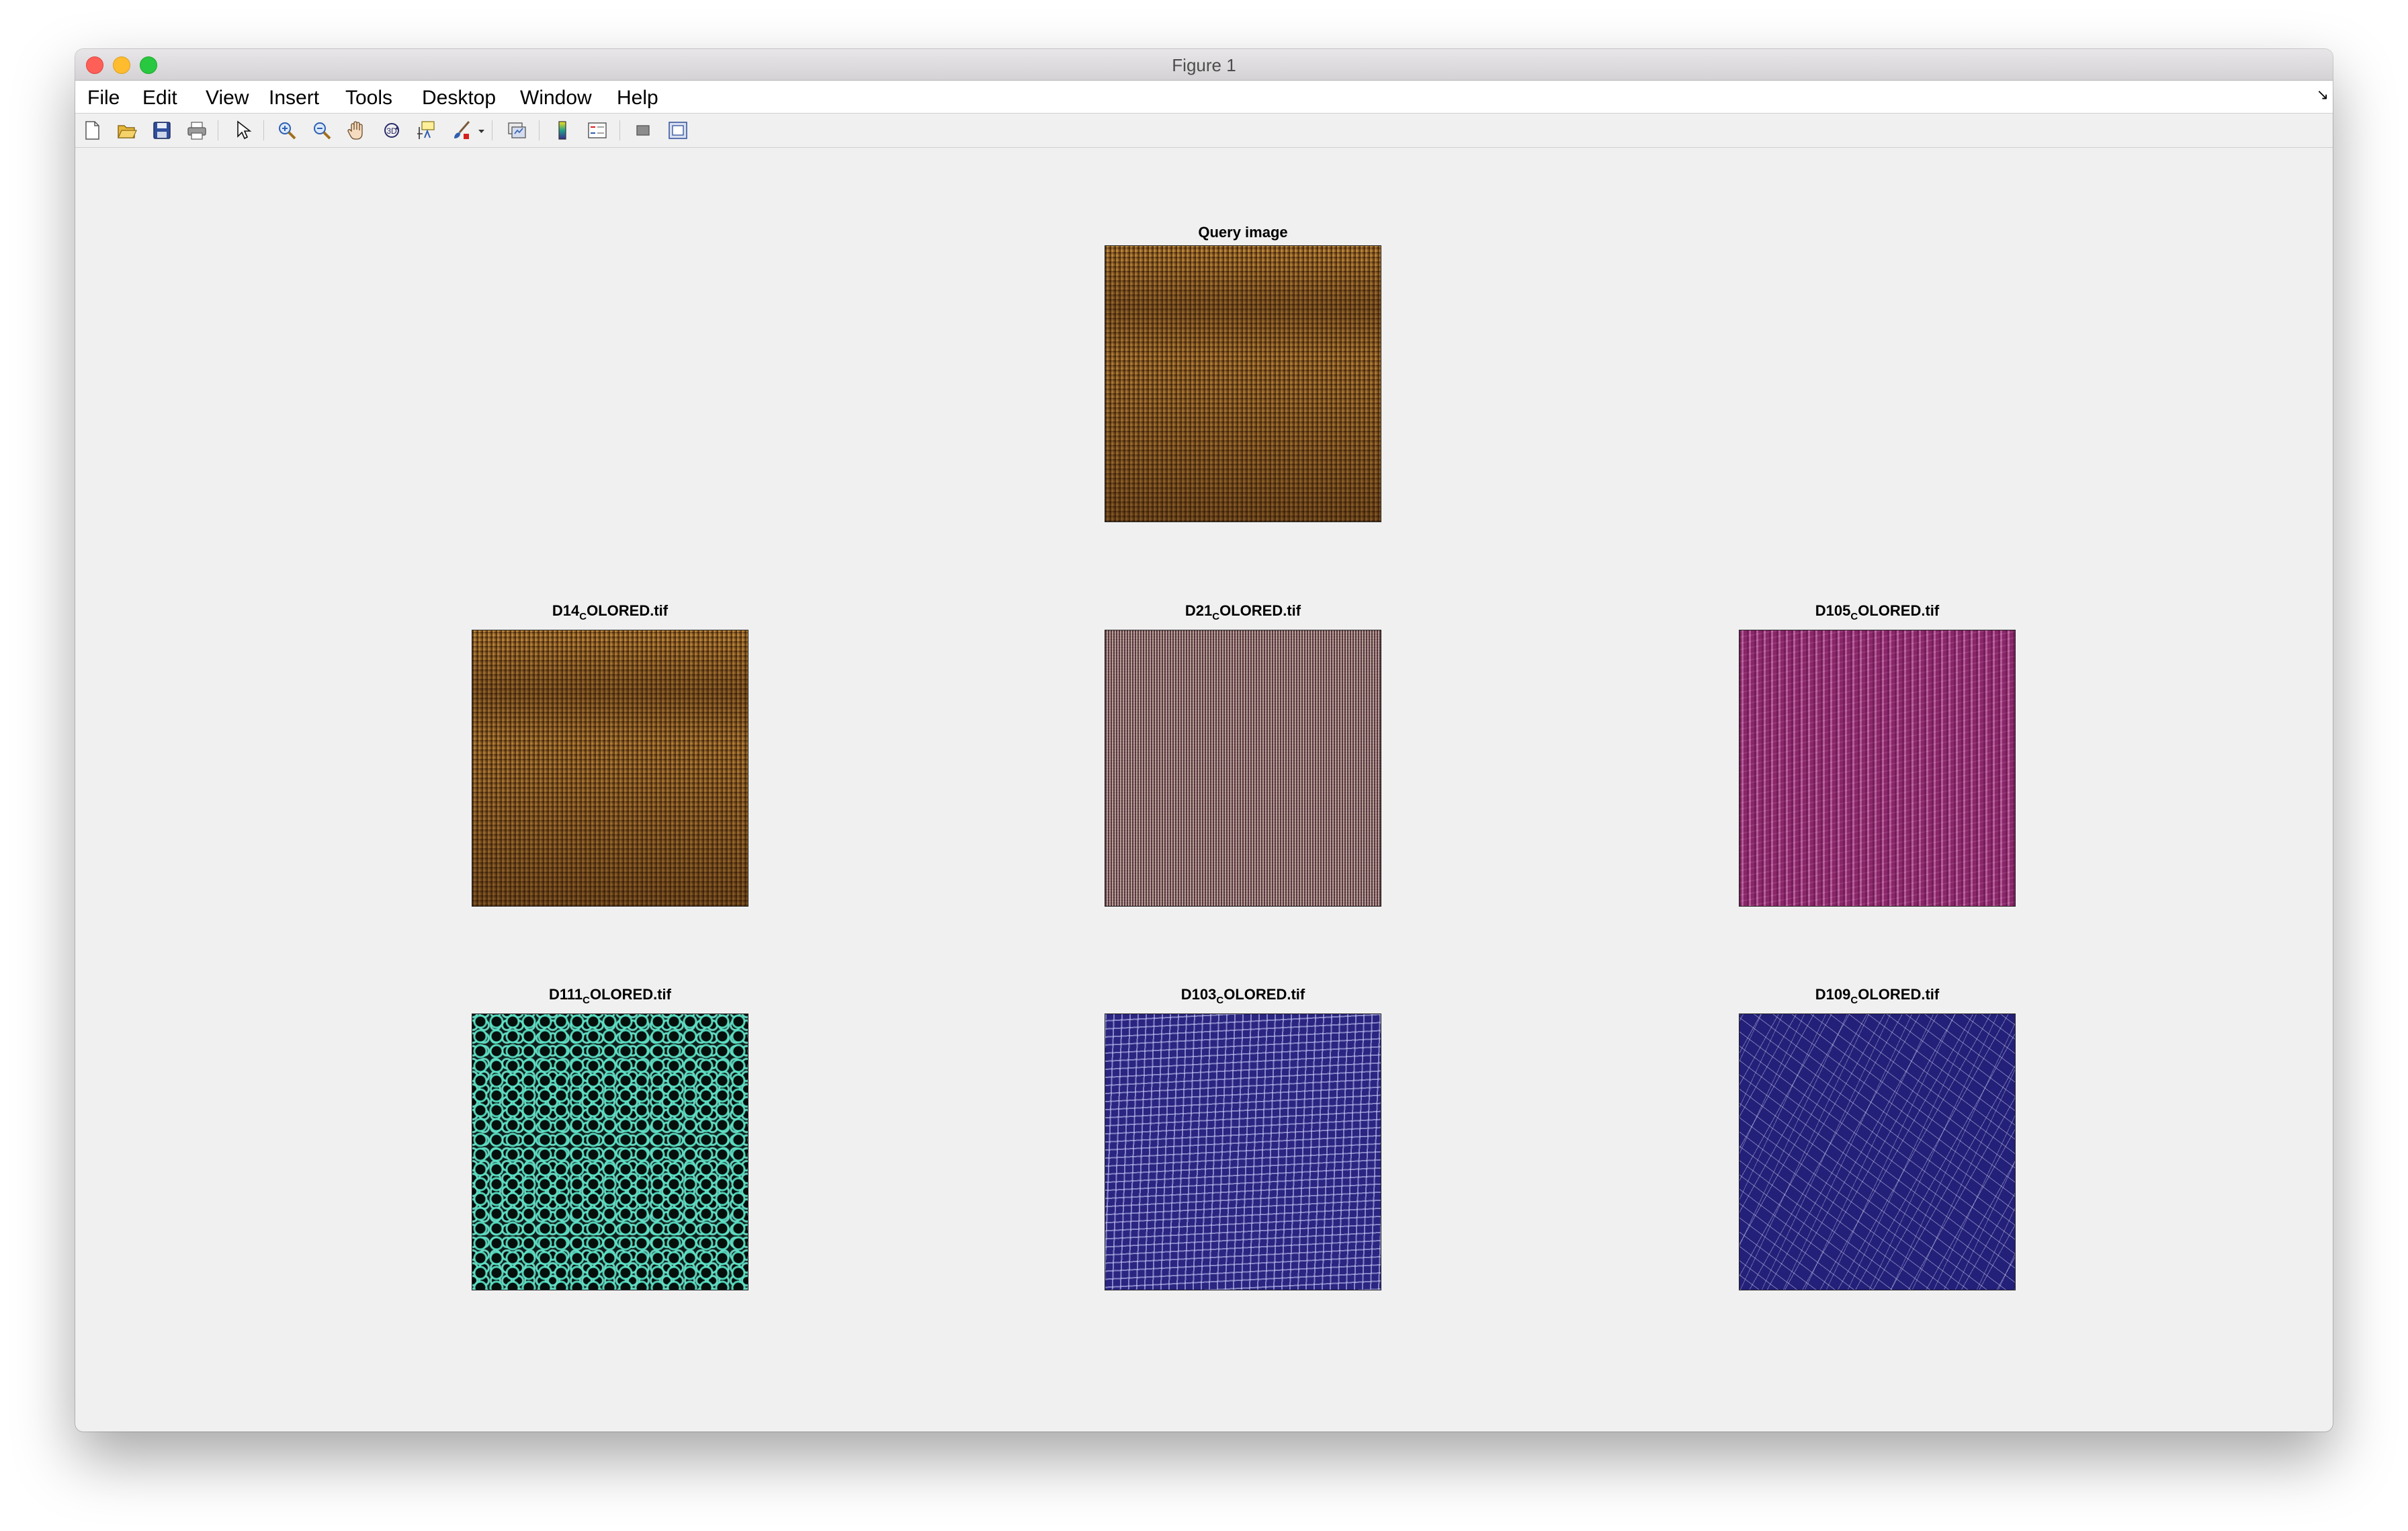 This screenshot has height=1531, width=2408. What do you see at coordinates (368, 98) in the screenshot?
I see `menu-tools: Tools` at bounding box center [368, 98].